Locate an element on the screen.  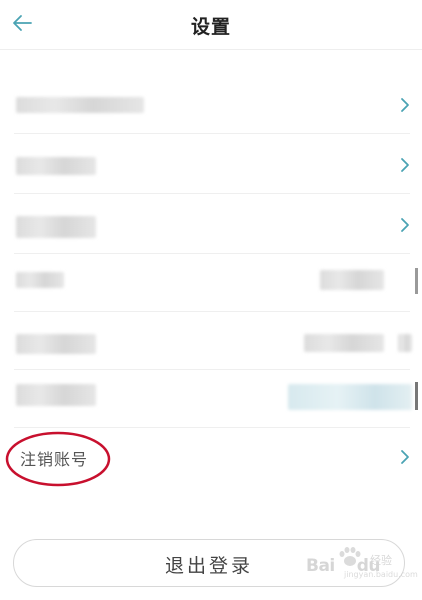
watermark-cn: 经验 is located at coordinates (381, 560).